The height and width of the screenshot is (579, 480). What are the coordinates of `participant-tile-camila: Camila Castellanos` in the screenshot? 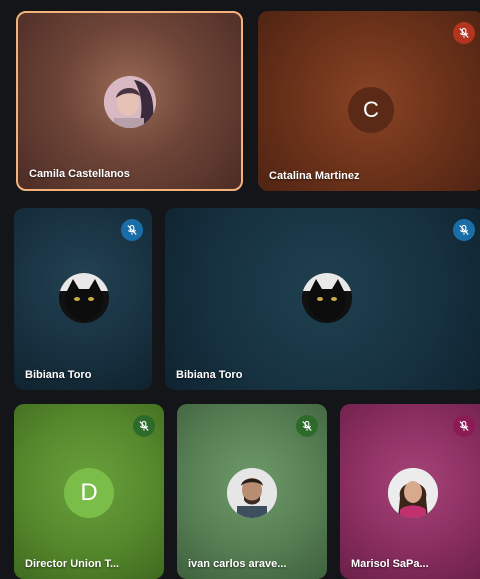 It's located at (129, 101).